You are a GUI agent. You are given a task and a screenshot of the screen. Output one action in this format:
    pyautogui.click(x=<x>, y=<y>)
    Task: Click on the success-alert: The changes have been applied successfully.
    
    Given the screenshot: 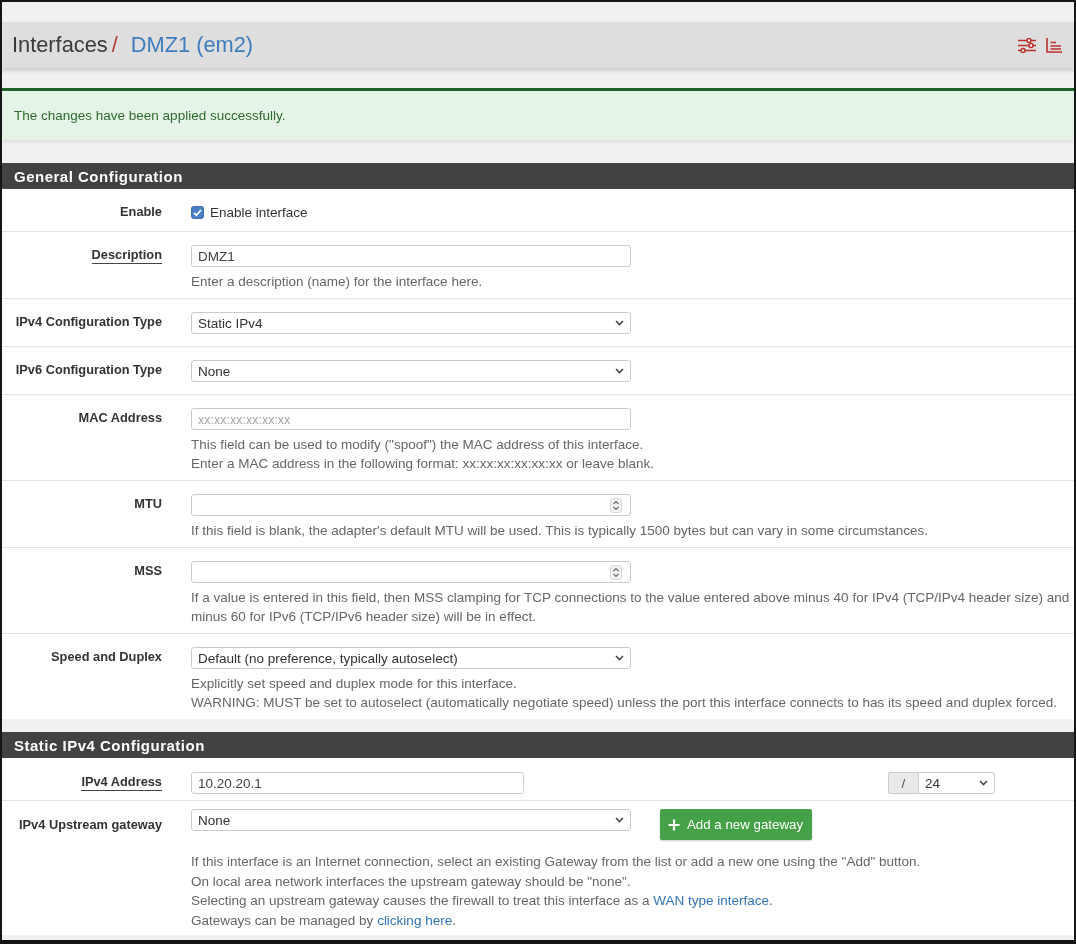 What is the action you would take?
    pyautogui.click(x=538, y=114)
    